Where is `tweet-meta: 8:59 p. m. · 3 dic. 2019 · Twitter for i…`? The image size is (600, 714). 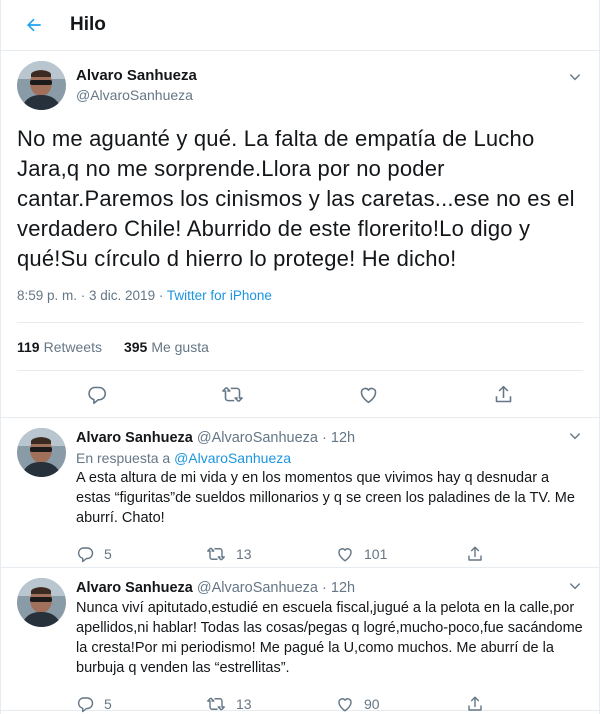
tweet-meta: 8:59 p. m. · 3 dic. 2019 · Twitter for i… is located at coordinates (300, 304).